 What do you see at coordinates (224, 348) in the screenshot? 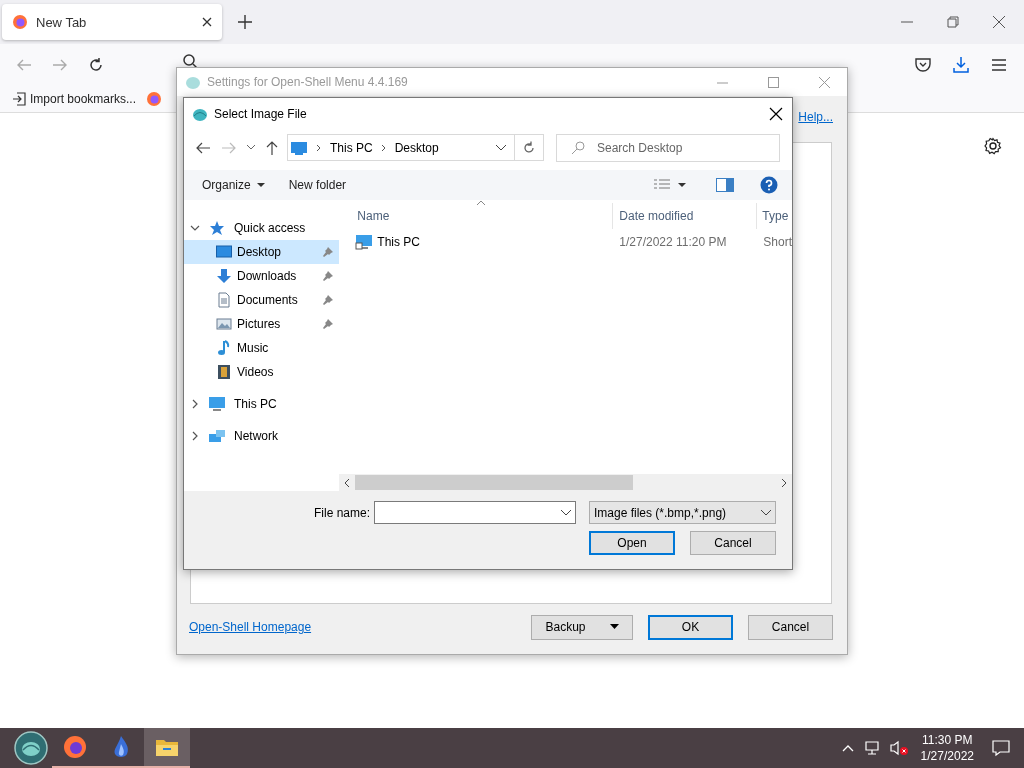
I see `music-icon` at bounding box center [224, 348].